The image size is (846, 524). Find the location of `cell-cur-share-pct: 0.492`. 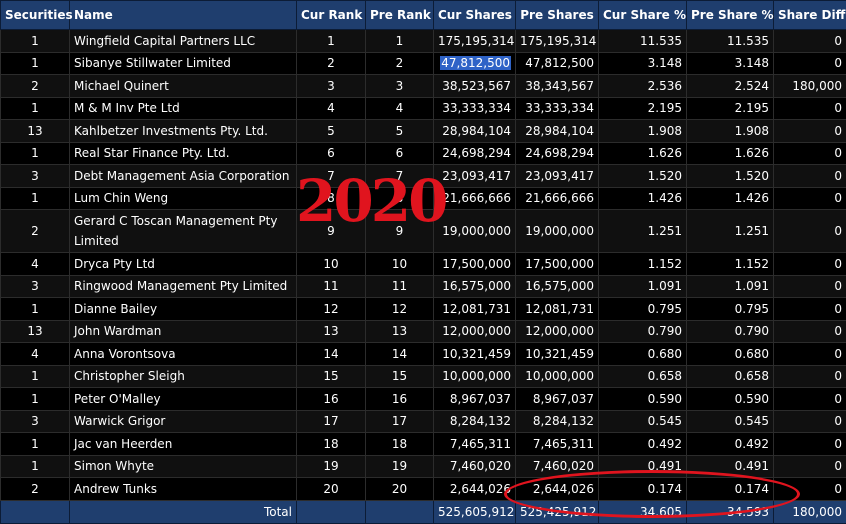

cell-cur-share-pct: 0.492 is located at coordinates (643, 444).